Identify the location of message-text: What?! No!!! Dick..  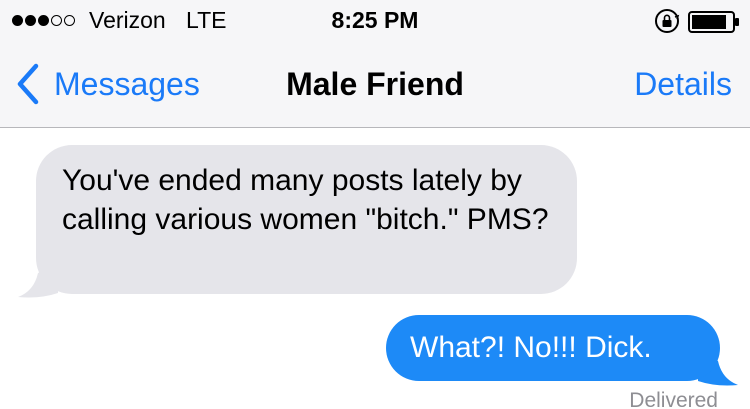
(531, 347).